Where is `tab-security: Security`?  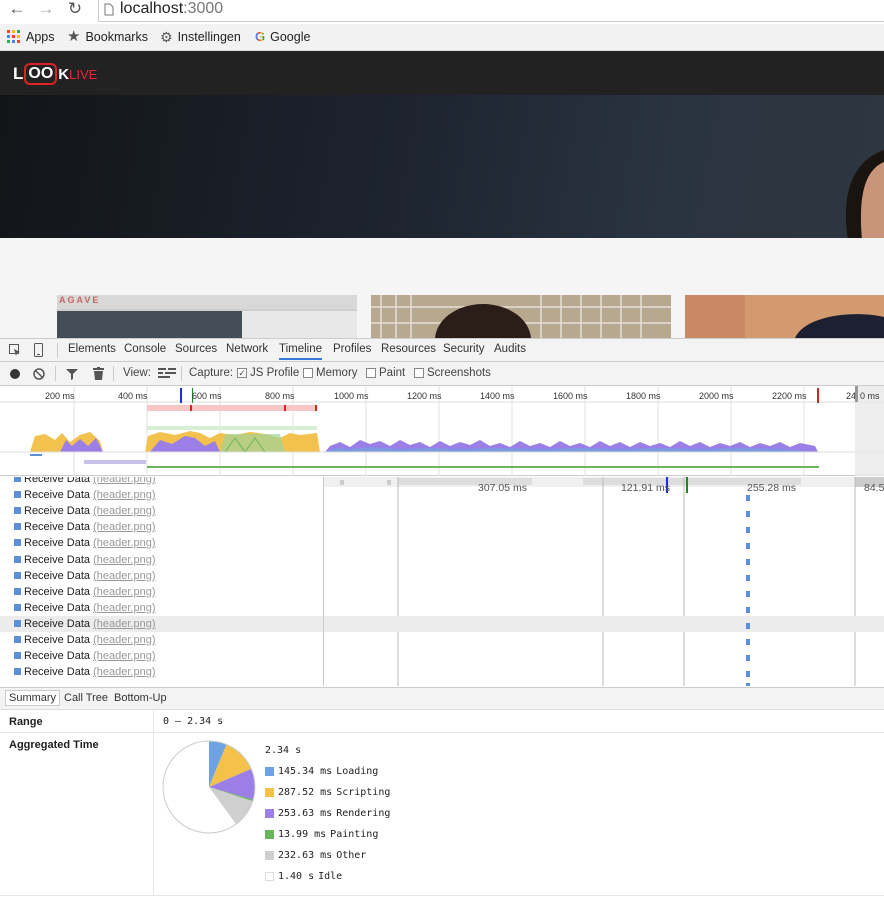 tab-security: Security is located at coordinates (464, 349).